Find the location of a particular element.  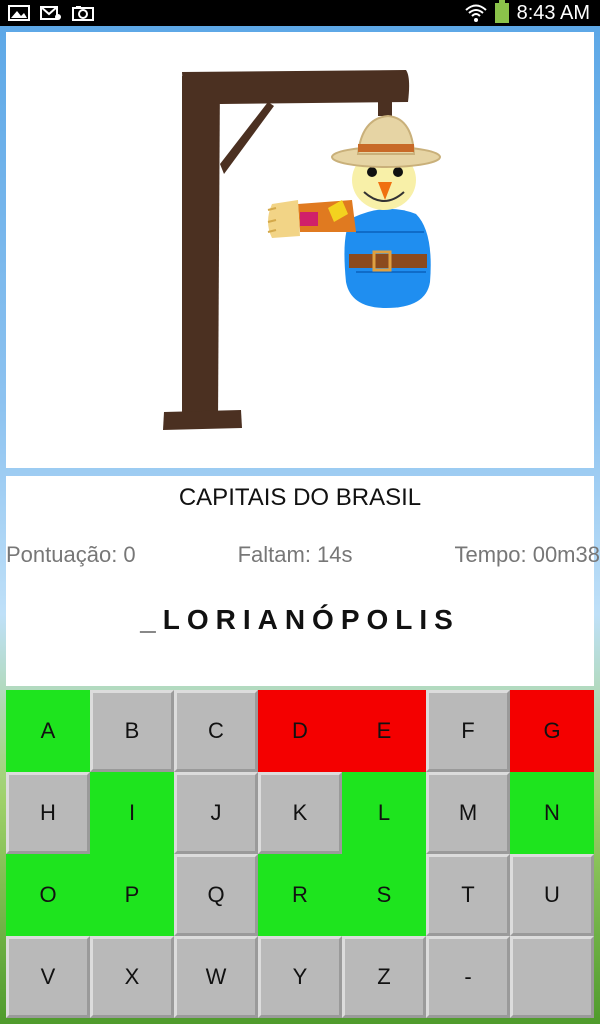

key-h: H is located at coordinates (48, 813).